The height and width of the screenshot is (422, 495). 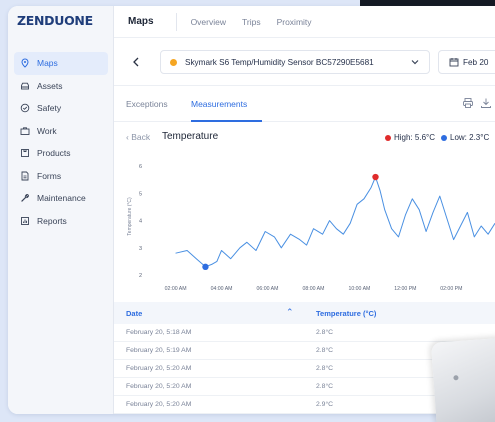 I want to click on car-icon, so click(x=25, y=86).